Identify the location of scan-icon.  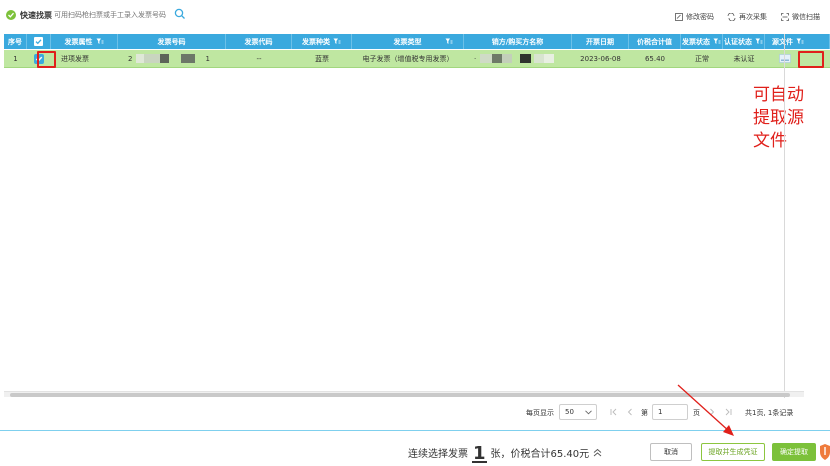
(785, 17).